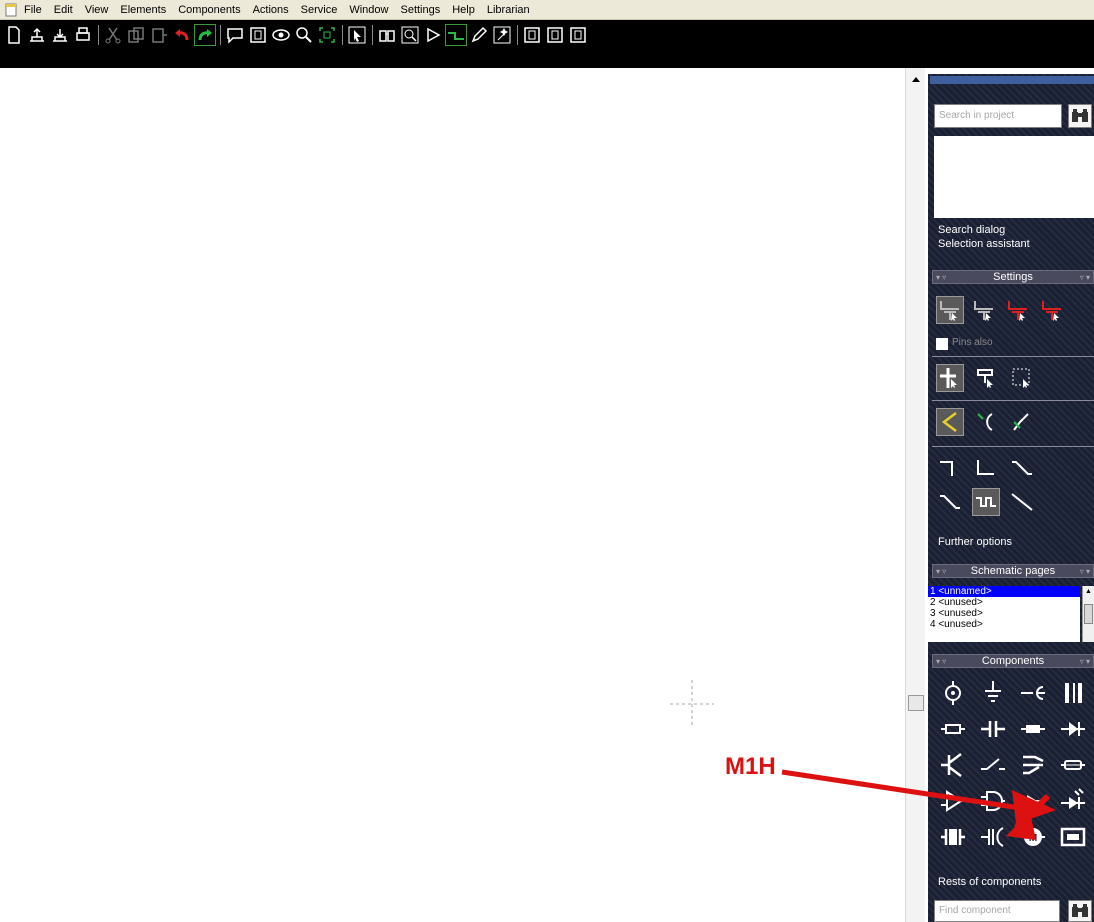 This screenshot has height=922, width=1094. What do you see at coordinates (986, 378) in the screenshot?
I see `place-component-button` at bounding box center [986, 378].